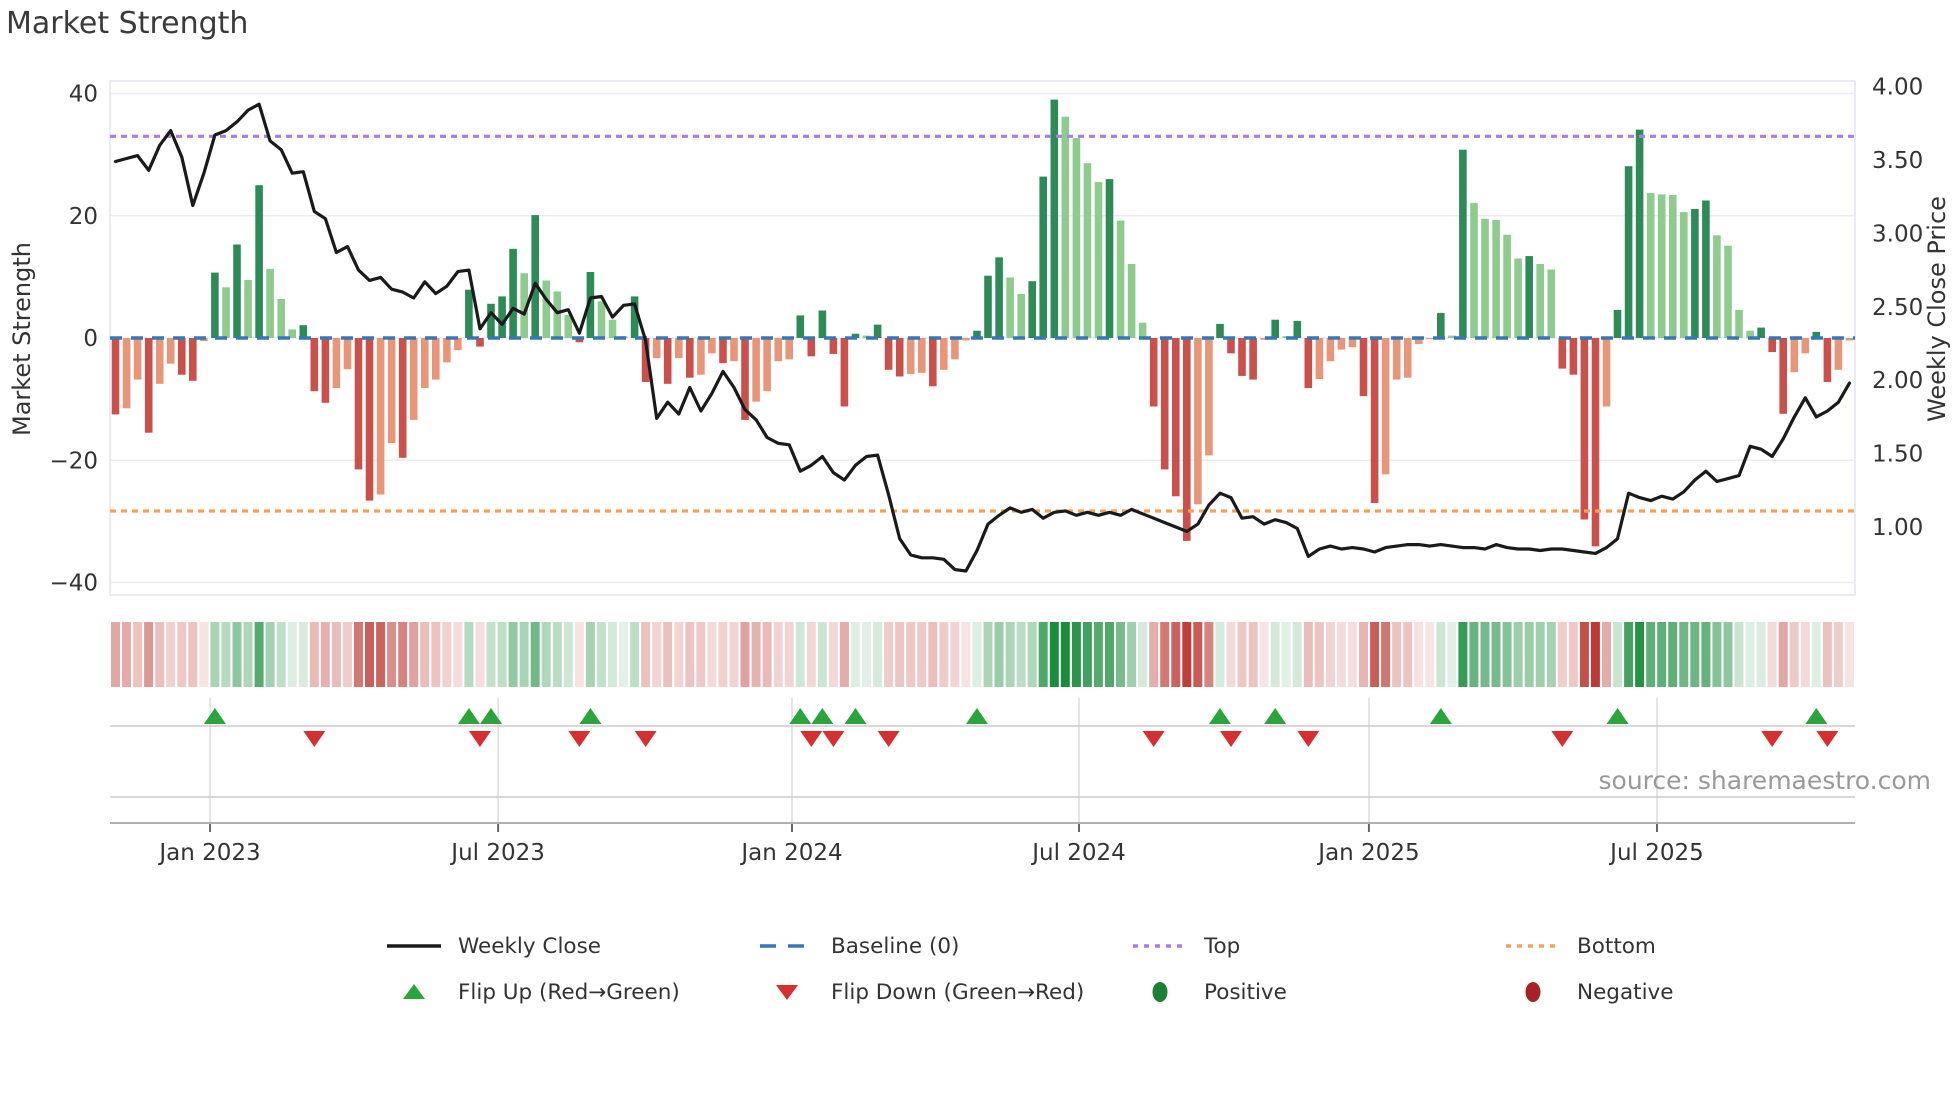 This screenshot has width=1960, height=1102. What do you see at coordinates (787, 946) in the screenshot?
I see `baseline-dash-icon` at bounding box center [787, 946].